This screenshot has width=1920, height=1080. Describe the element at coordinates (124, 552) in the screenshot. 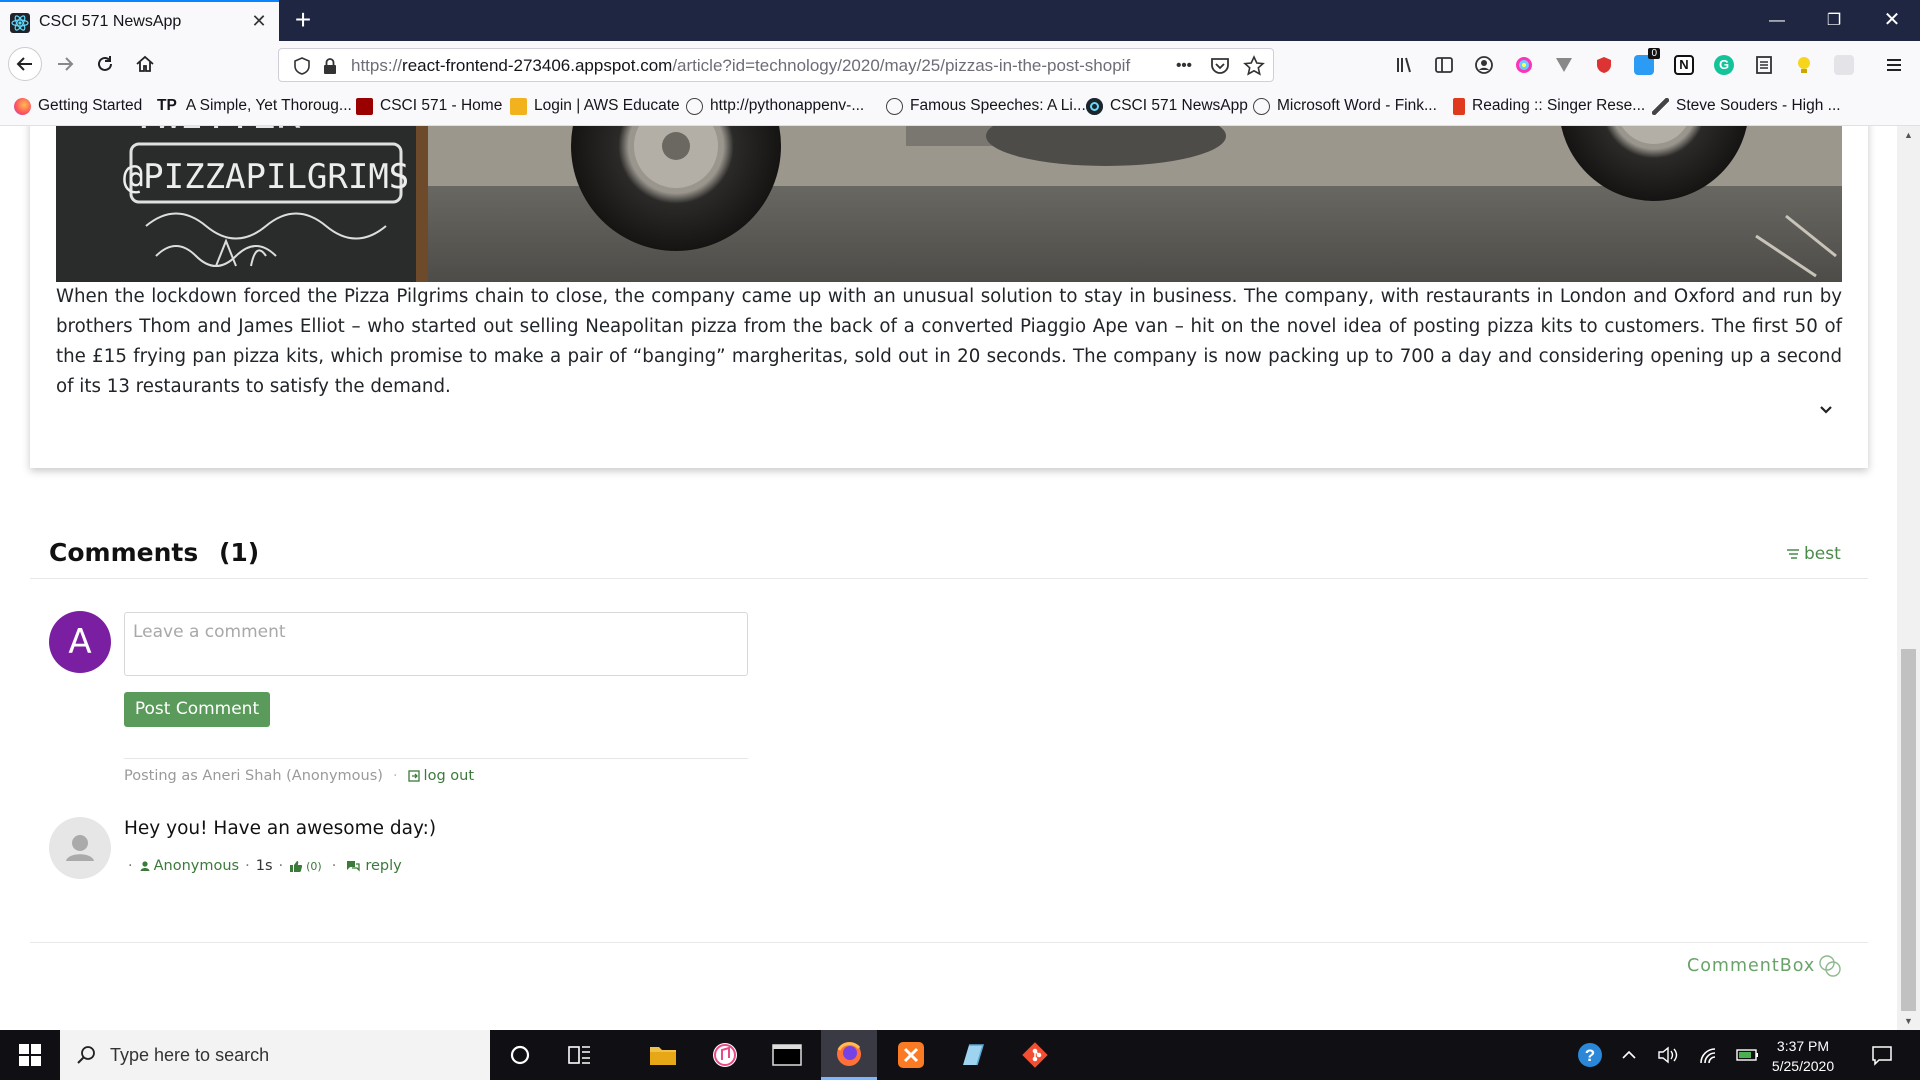

I see `comments-title-text: Comments` at that location.